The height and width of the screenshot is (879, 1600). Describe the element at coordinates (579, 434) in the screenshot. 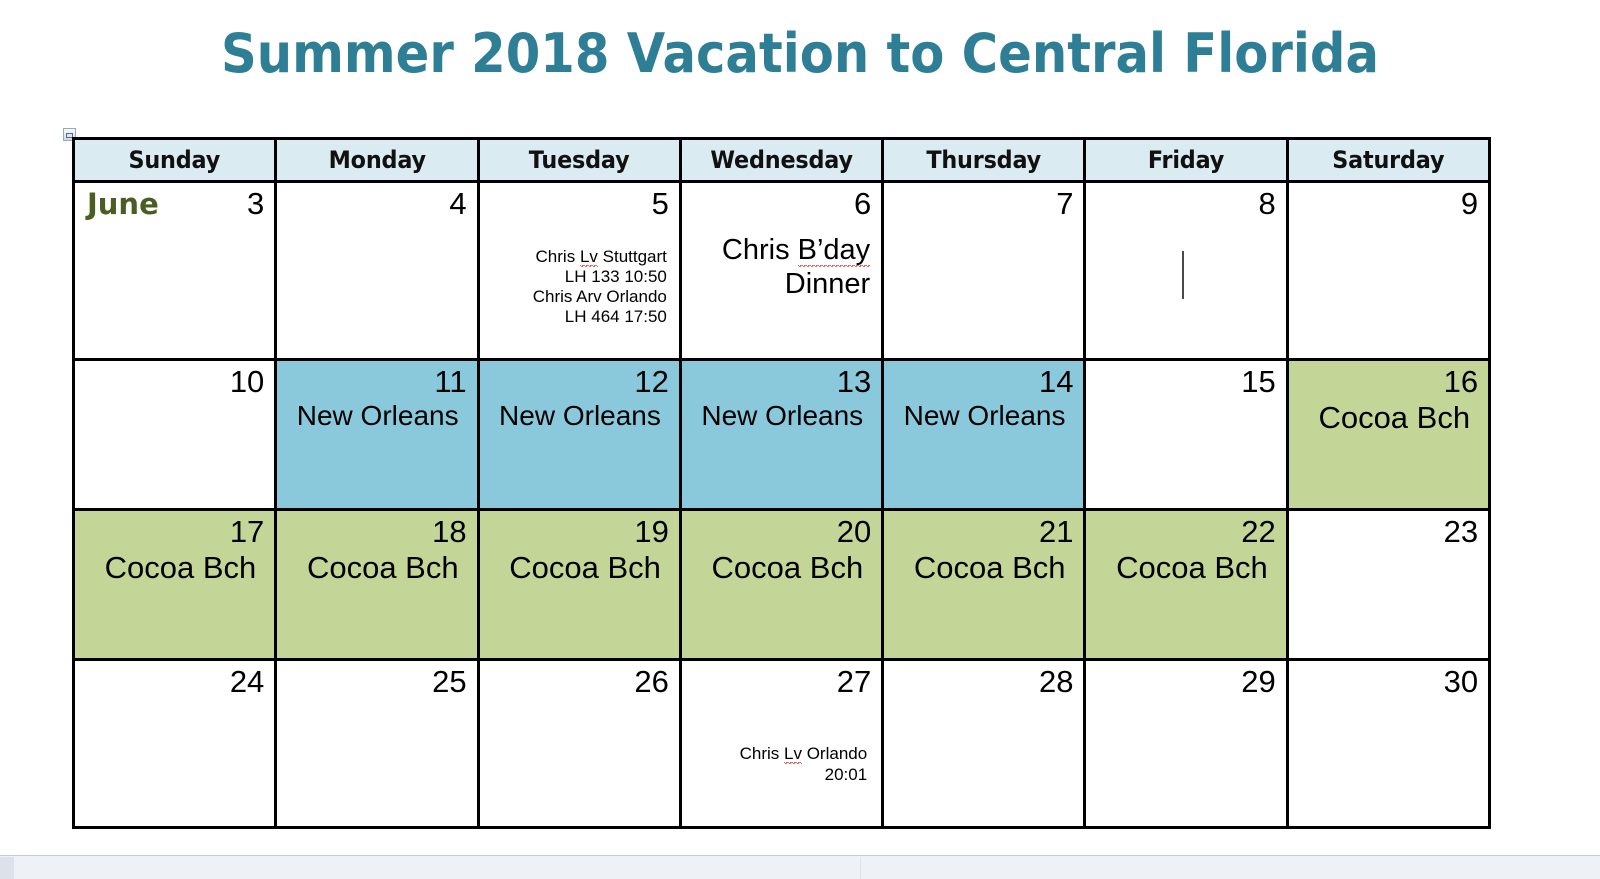

I see `day-cell-12: 12 New Orleans` at that location.